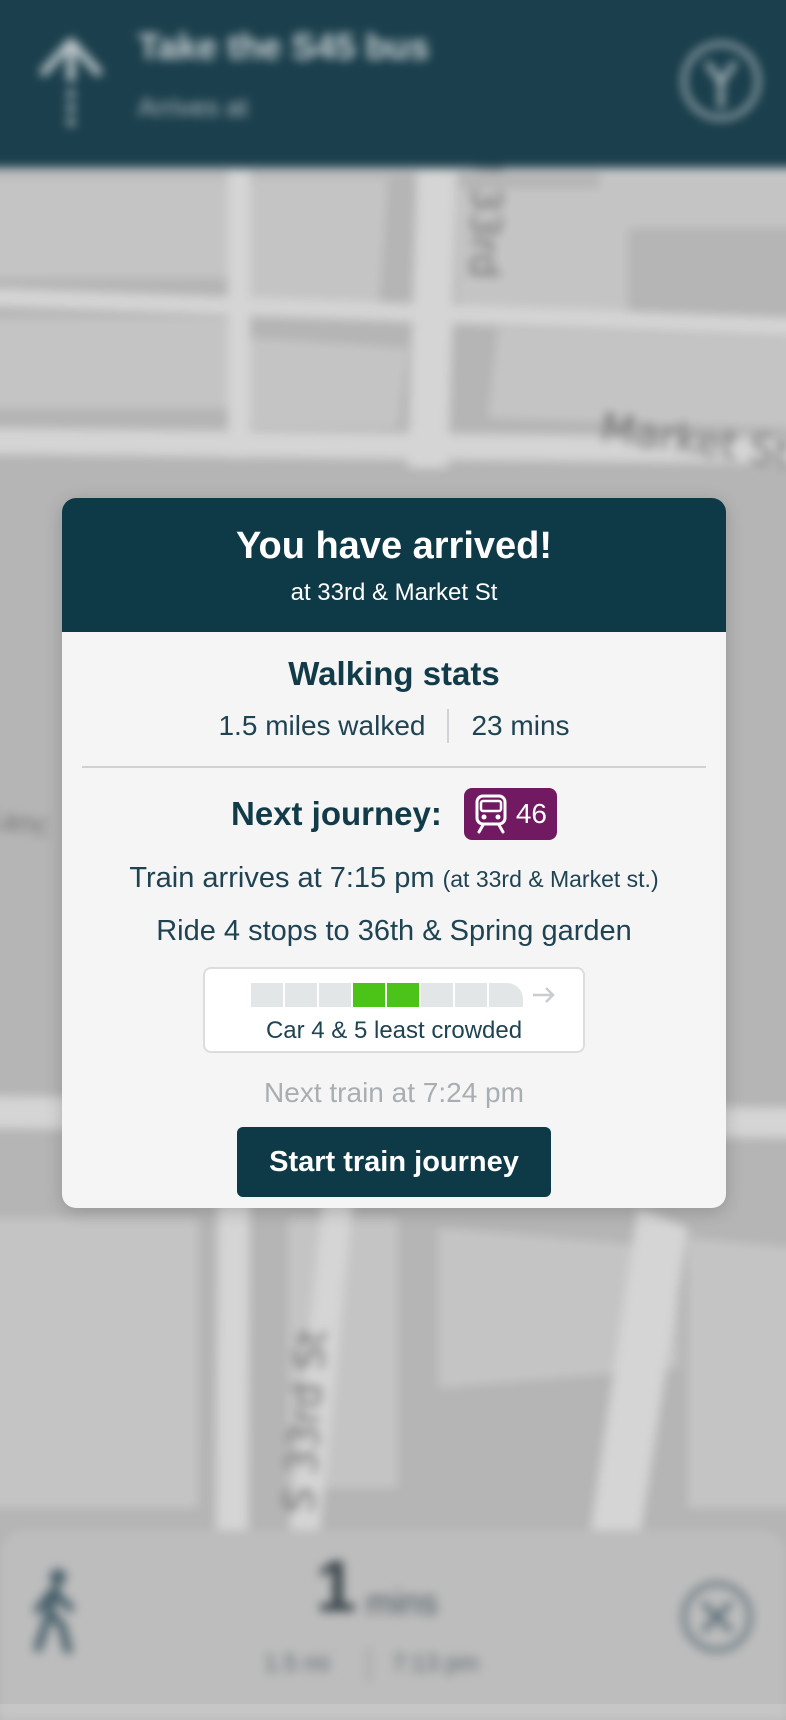 The height and width of the screenshot is (1720, 786). What do you see at coordinates (394, 673) in the screenshot?
I see `walking-stats-title: Walking stats` at bounding box center [394, 673].